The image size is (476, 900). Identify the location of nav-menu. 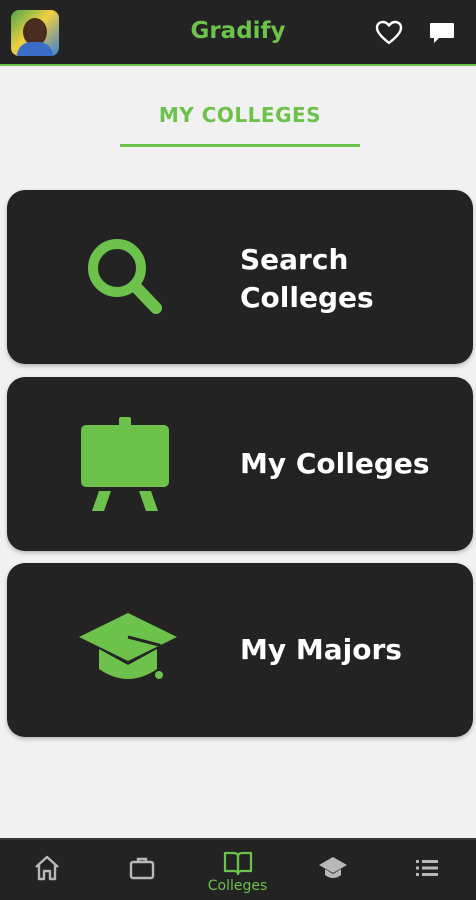
(427, 870).